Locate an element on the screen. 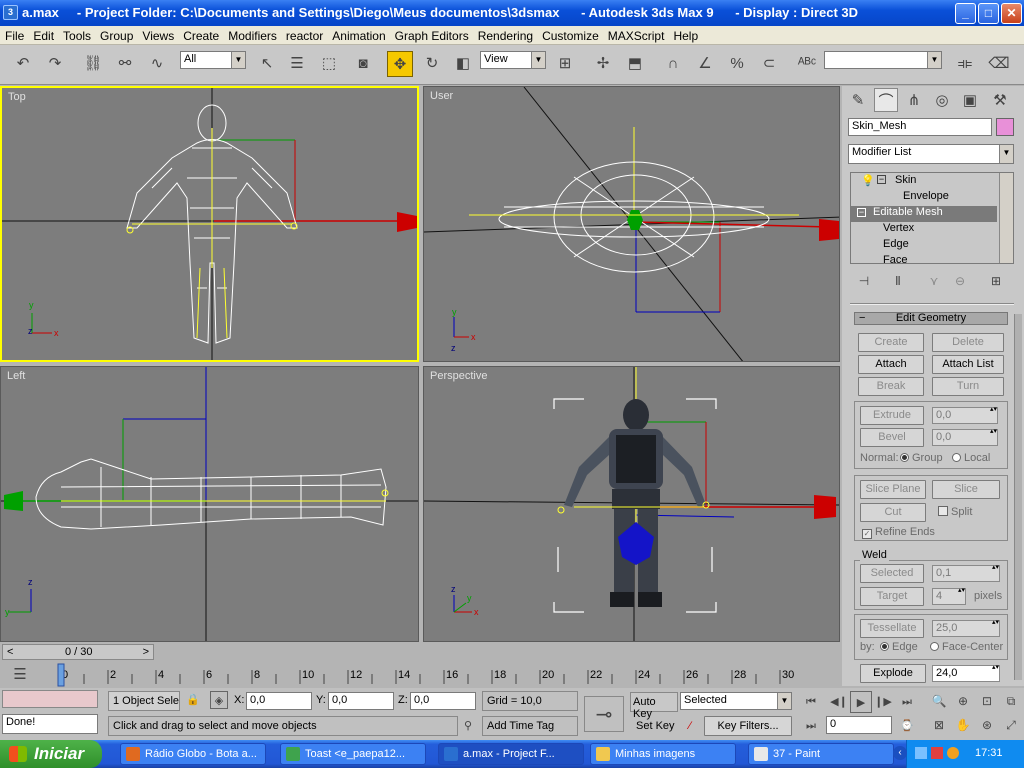  display-tab-icon: ▣ is located at coordinates (970, 100).